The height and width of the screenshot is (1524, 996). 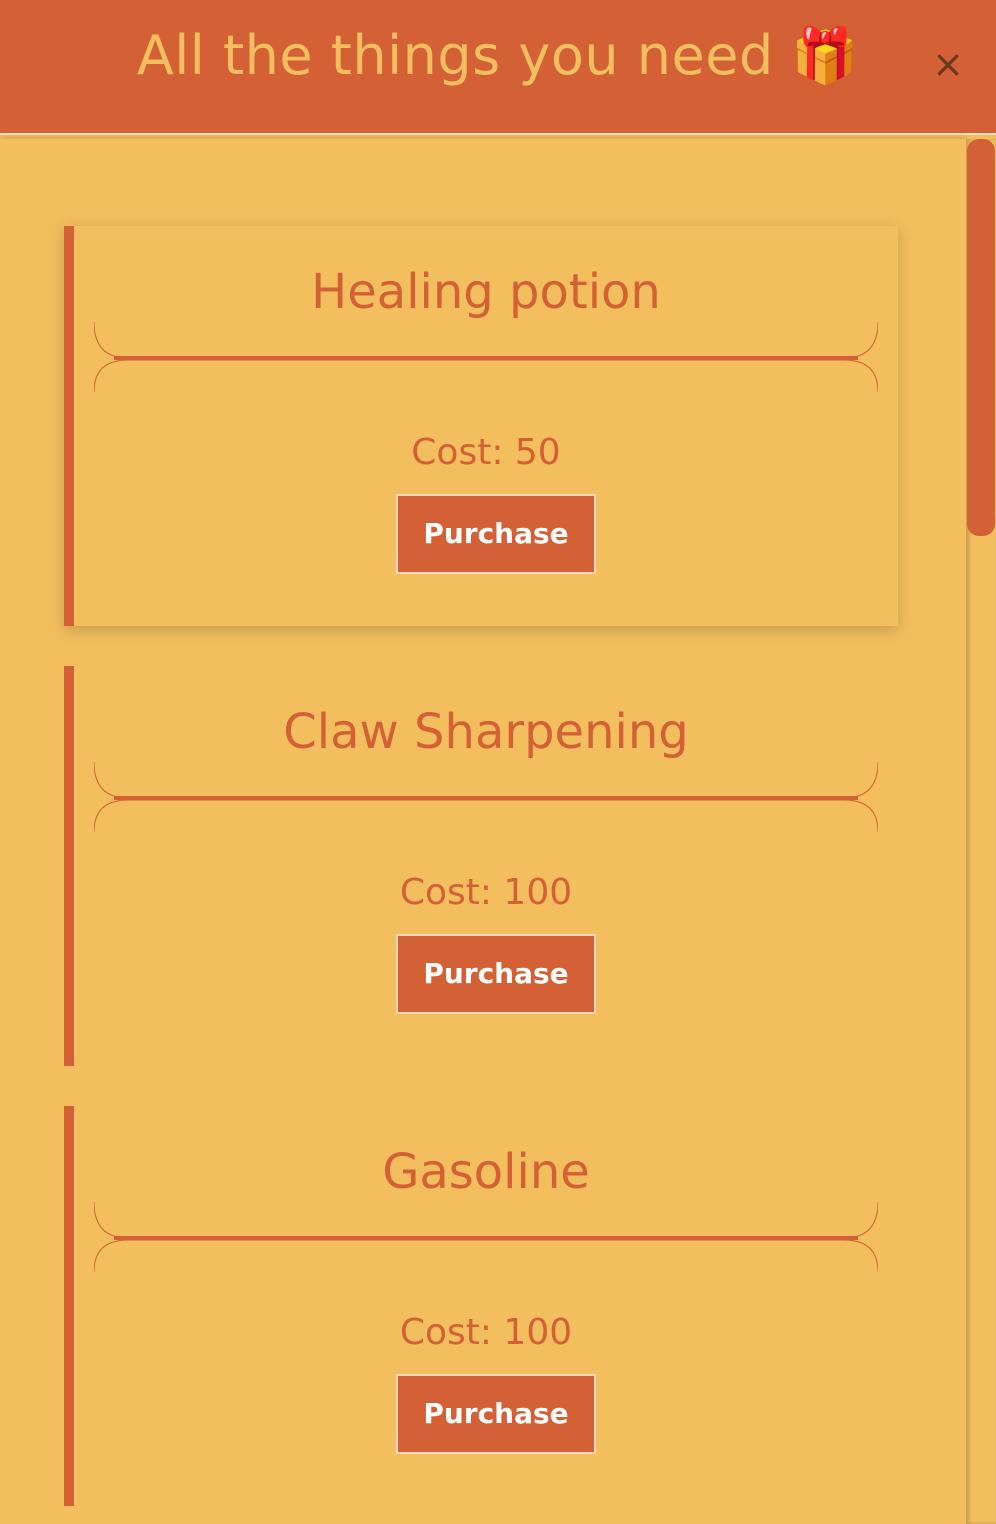 I want to click on close-icon: ×, so click(x=948, y=64).